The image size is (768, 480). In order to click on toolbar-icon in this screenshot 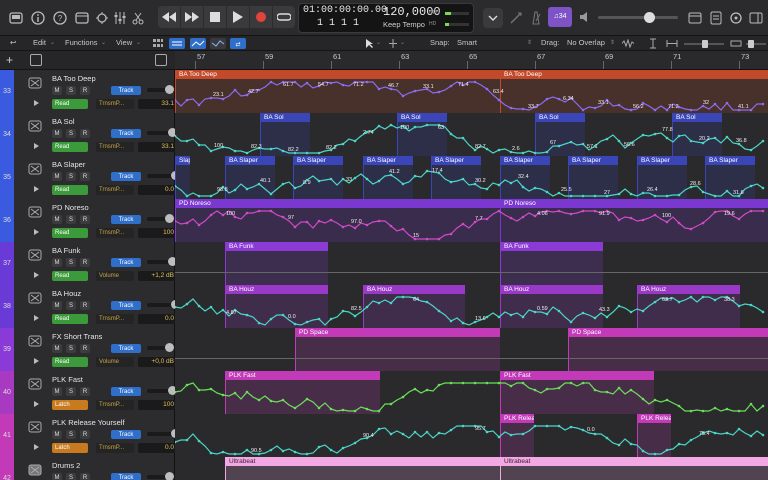, I will do `click(82, 18)`.